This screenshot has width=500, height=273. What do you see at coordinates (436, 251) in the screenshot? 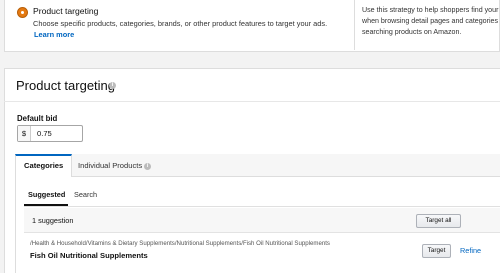
I see `target-button: Target` at bounding box center [436, 251].